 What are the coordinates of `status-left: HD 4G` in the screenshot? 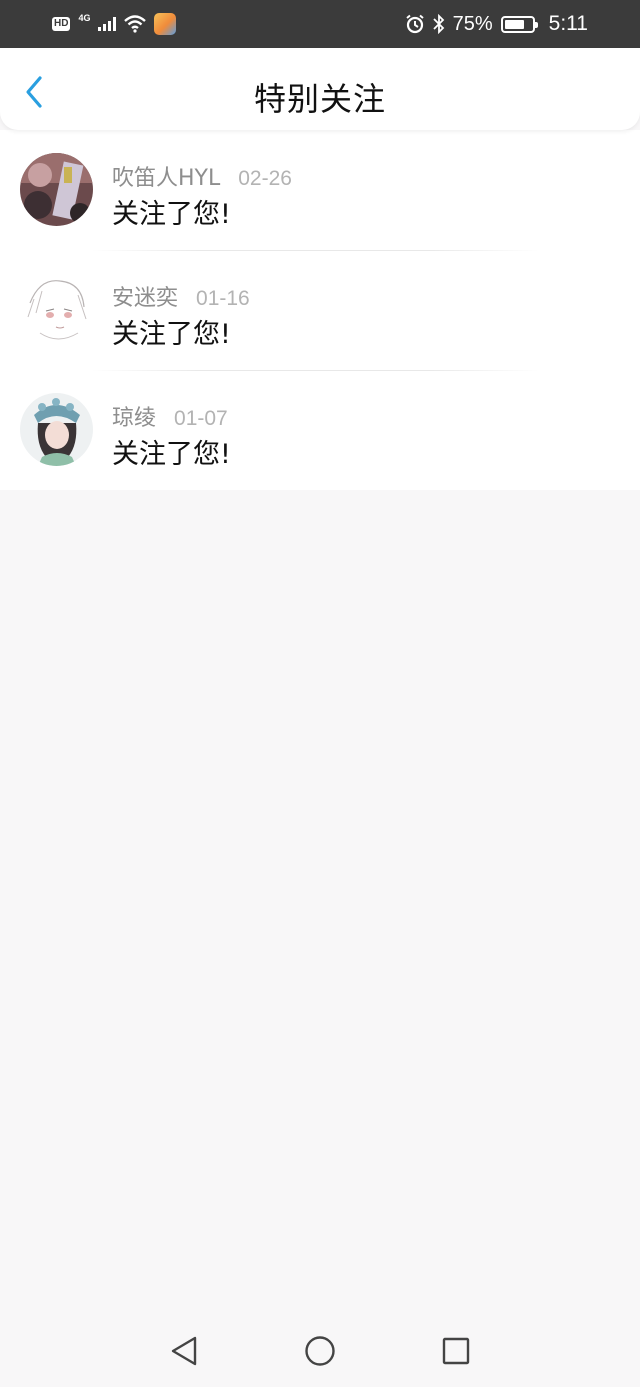 It's located at (114, 24).